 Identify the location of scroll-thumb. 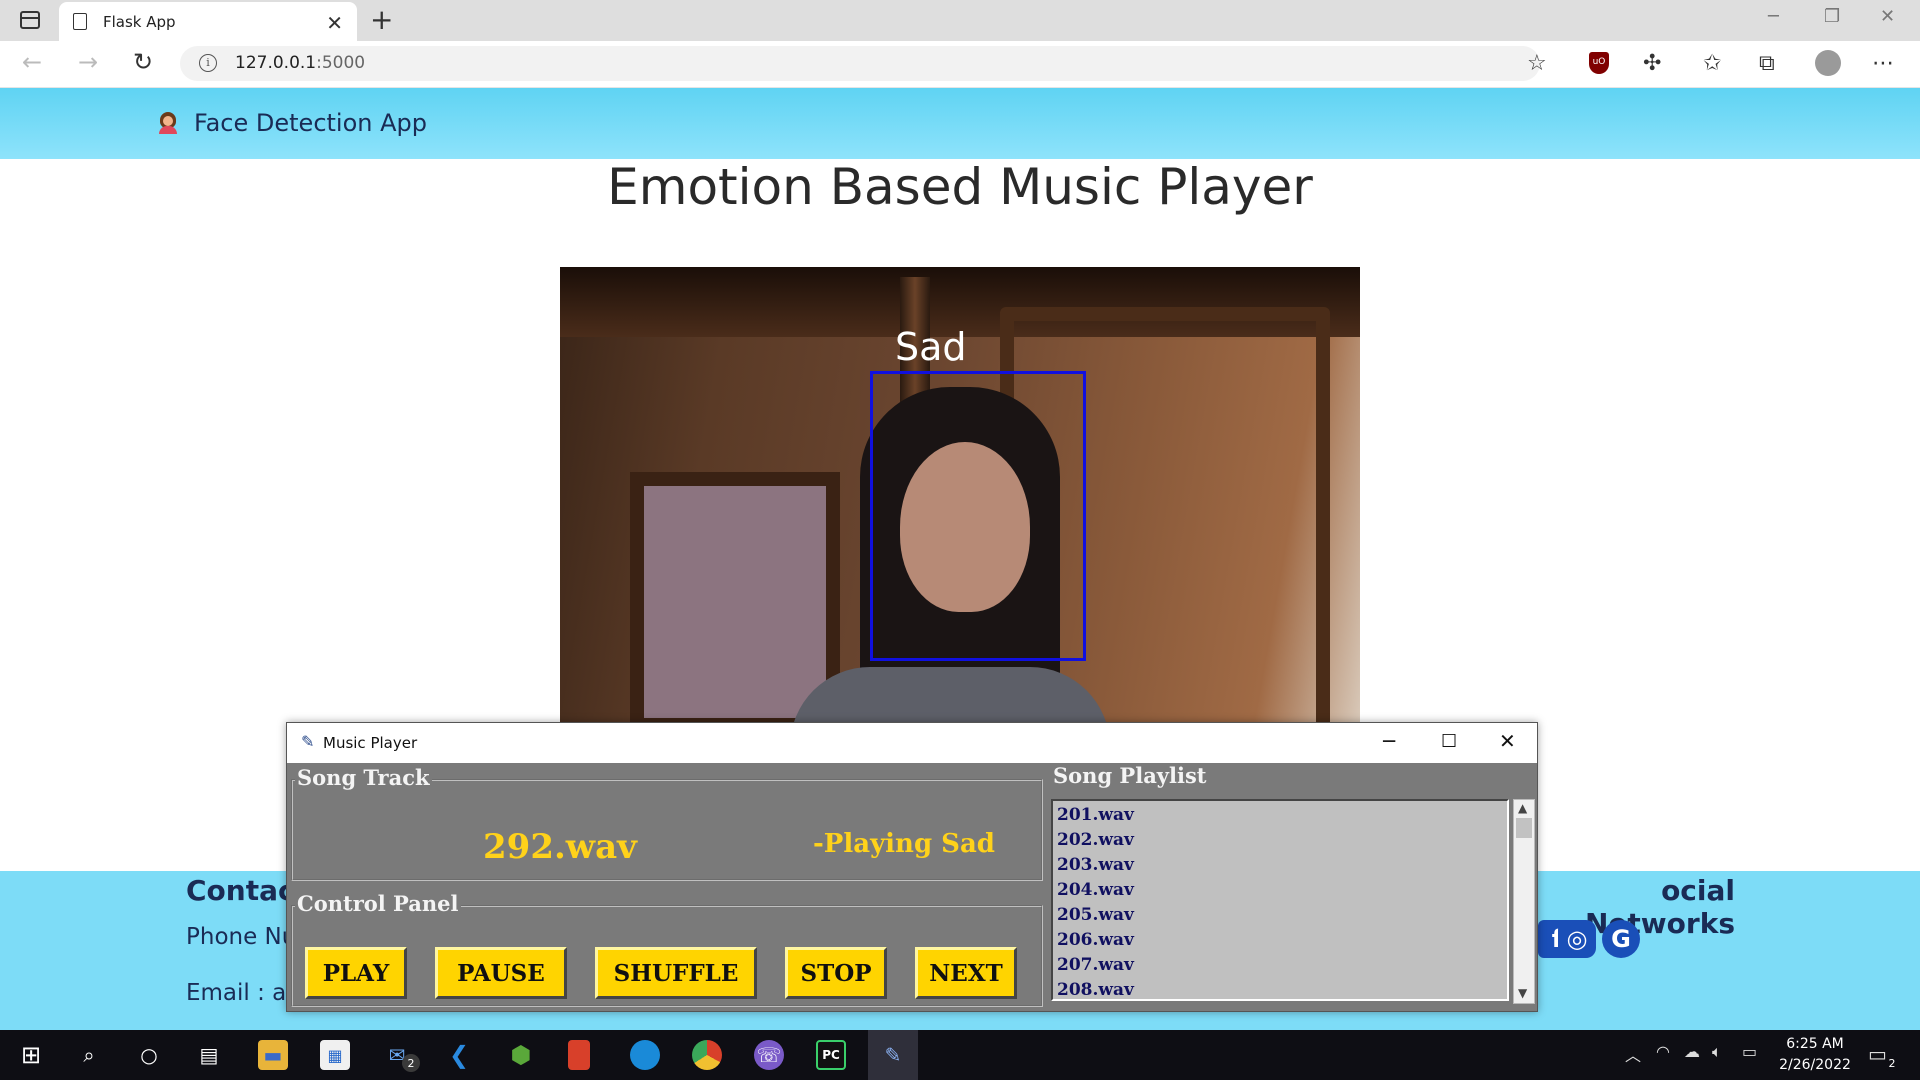
(1524, 828).